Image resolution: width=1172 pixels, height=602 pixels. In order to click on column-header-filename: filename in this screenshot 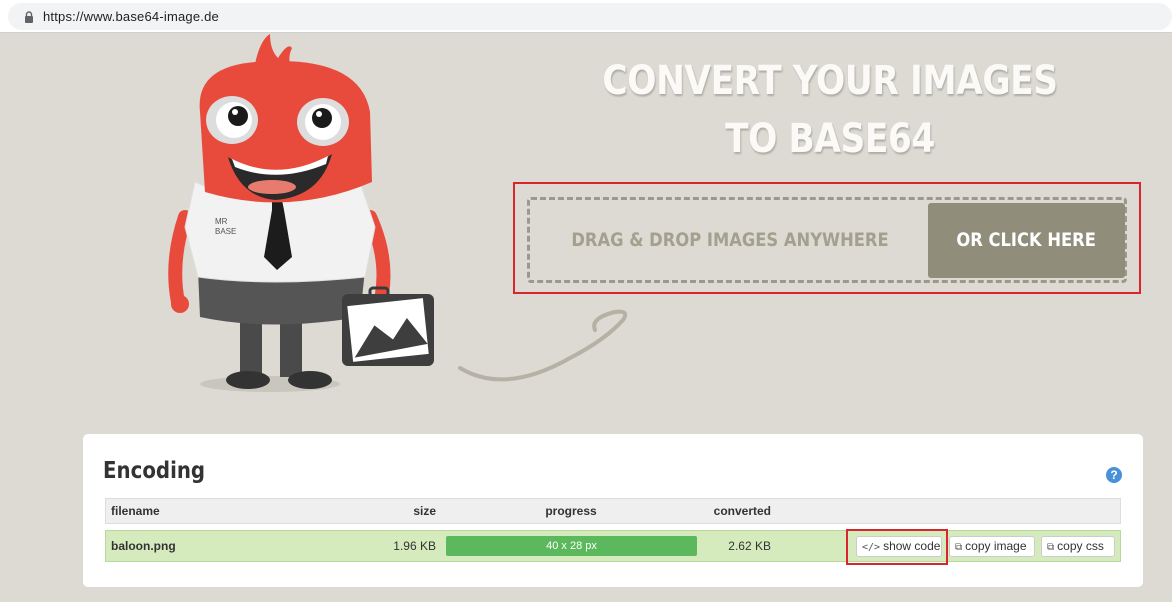, I will do `click(135, 511)`.